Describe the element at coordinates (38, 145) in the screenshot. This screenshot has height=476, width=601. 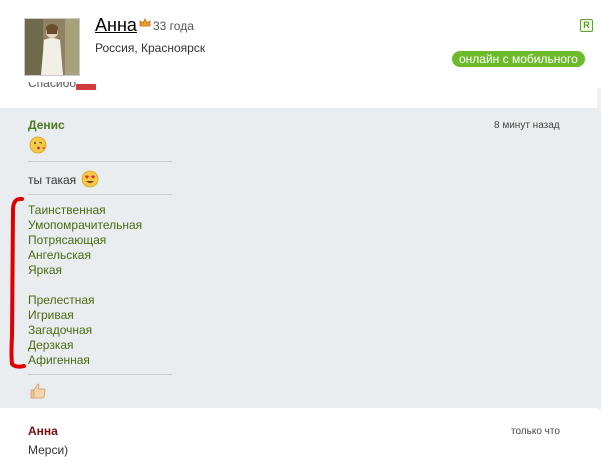
I see `kiss-emoji-icon` at that location.